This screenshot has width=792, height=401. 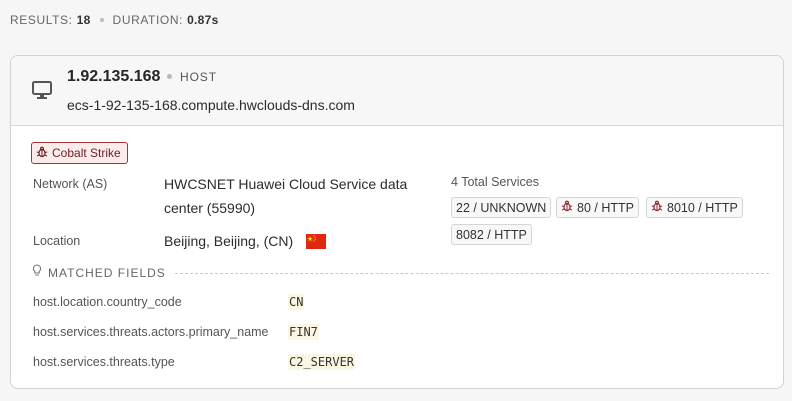 What do you see at coordinates (495, 182) in the screenshot?
I see `total-services-label: 4 Total Services` at bounding box center [495, 182].